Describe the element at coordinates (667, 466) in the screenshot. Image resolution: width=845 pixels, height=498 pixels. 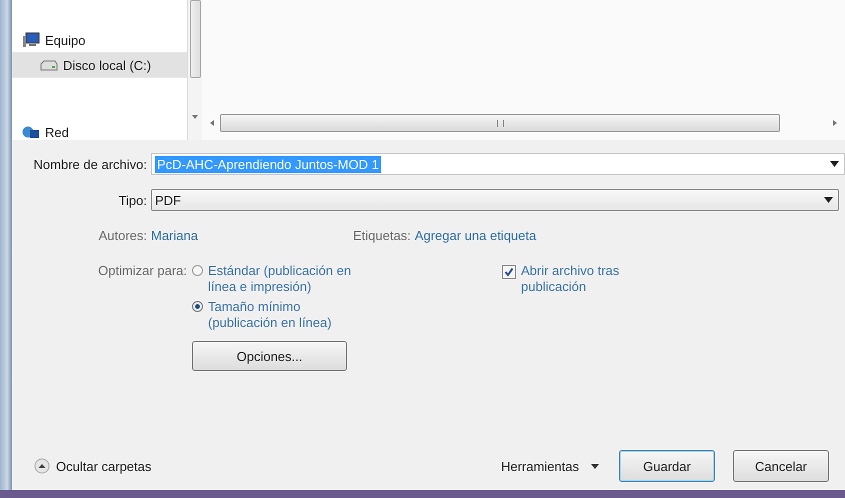
I see `save-button: Guardar` at that location.